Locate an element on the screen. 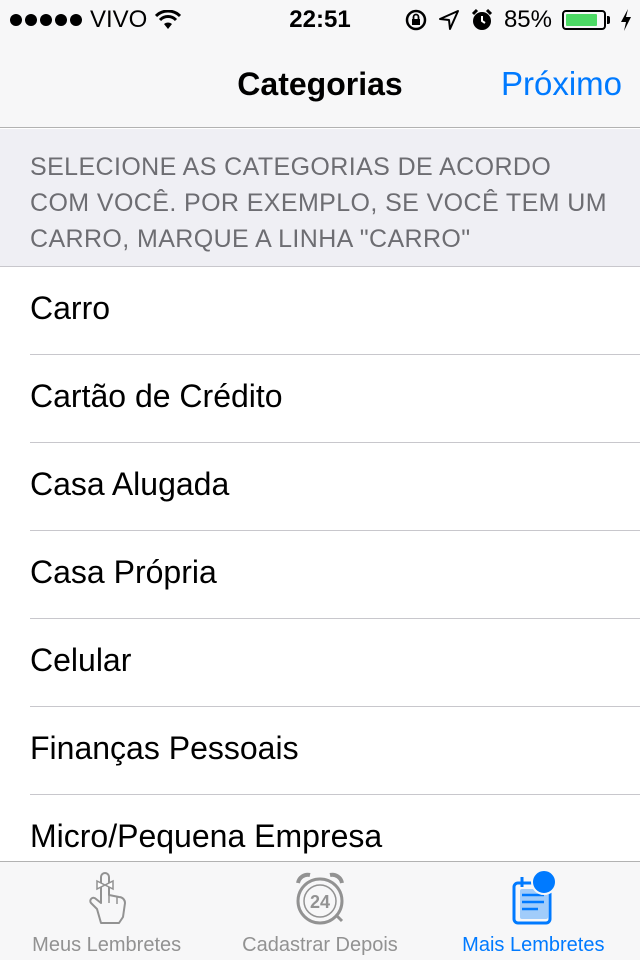  category-label: Casa Própria is located at coordinates (123, 572).